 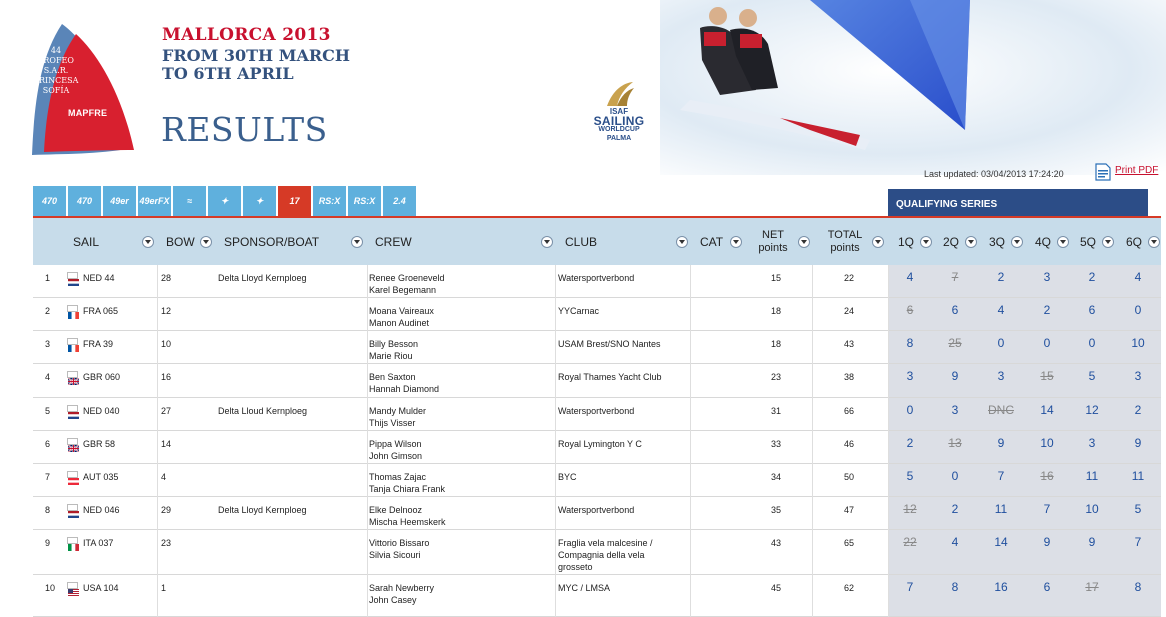 I want to click on race-score-1: 5, so click(x=910, y=476).